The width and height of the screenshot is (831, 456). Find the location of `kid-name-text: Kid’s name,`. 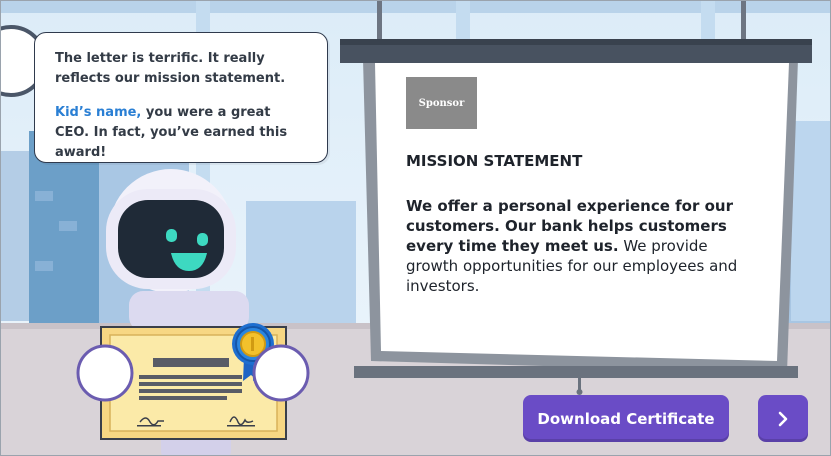

kid-name-text: Kid’s name, is located at coordinates (98, 112).